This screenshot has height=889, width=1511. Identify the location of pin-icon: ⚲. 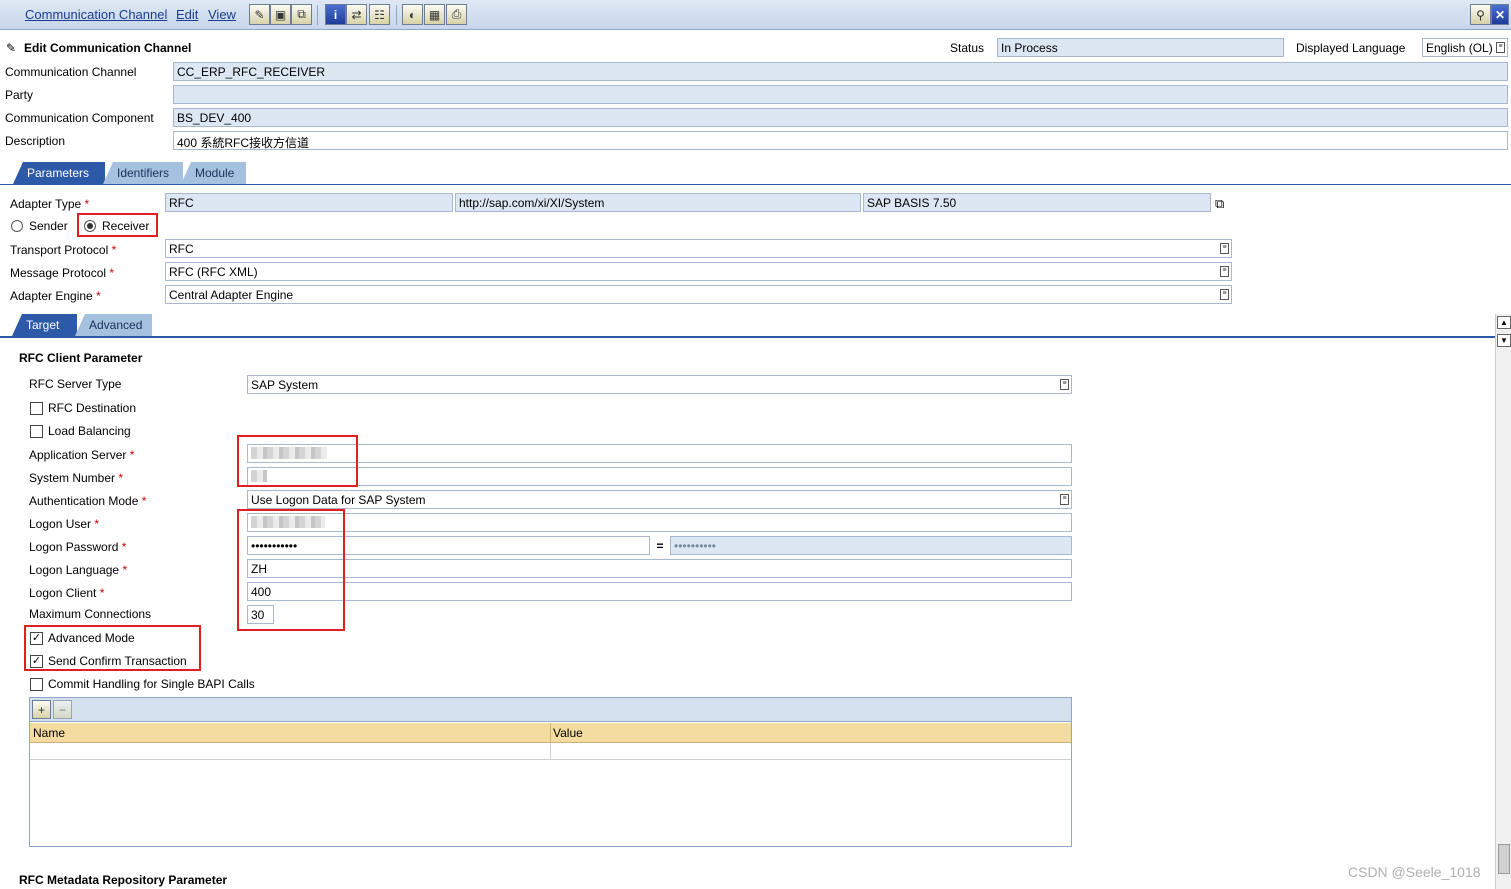
(1480, 14).